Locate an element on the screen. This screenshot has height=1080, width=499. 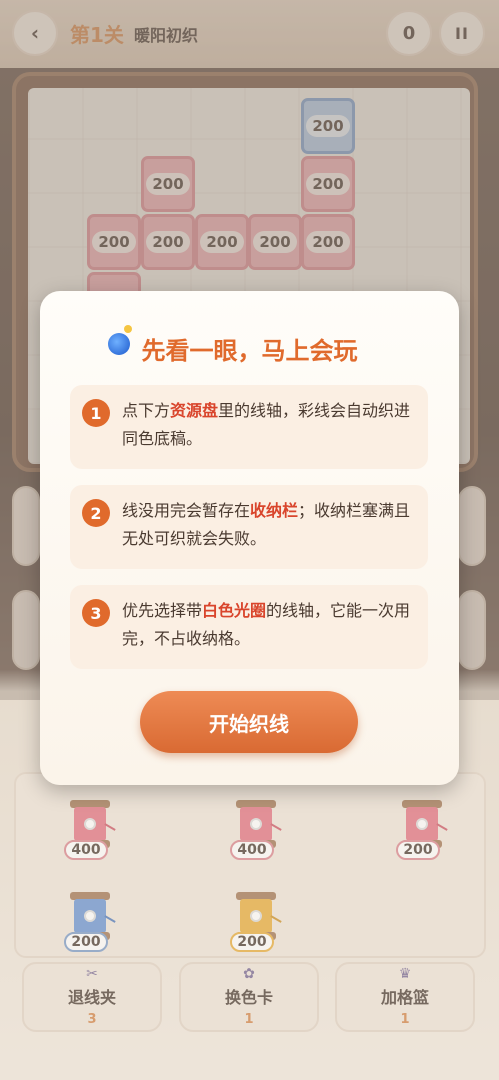
step-text: 线没用完会暂存在收纳栏；收纳栏塞满且无处可织就会失败。 is located at coordinates (266, 524).